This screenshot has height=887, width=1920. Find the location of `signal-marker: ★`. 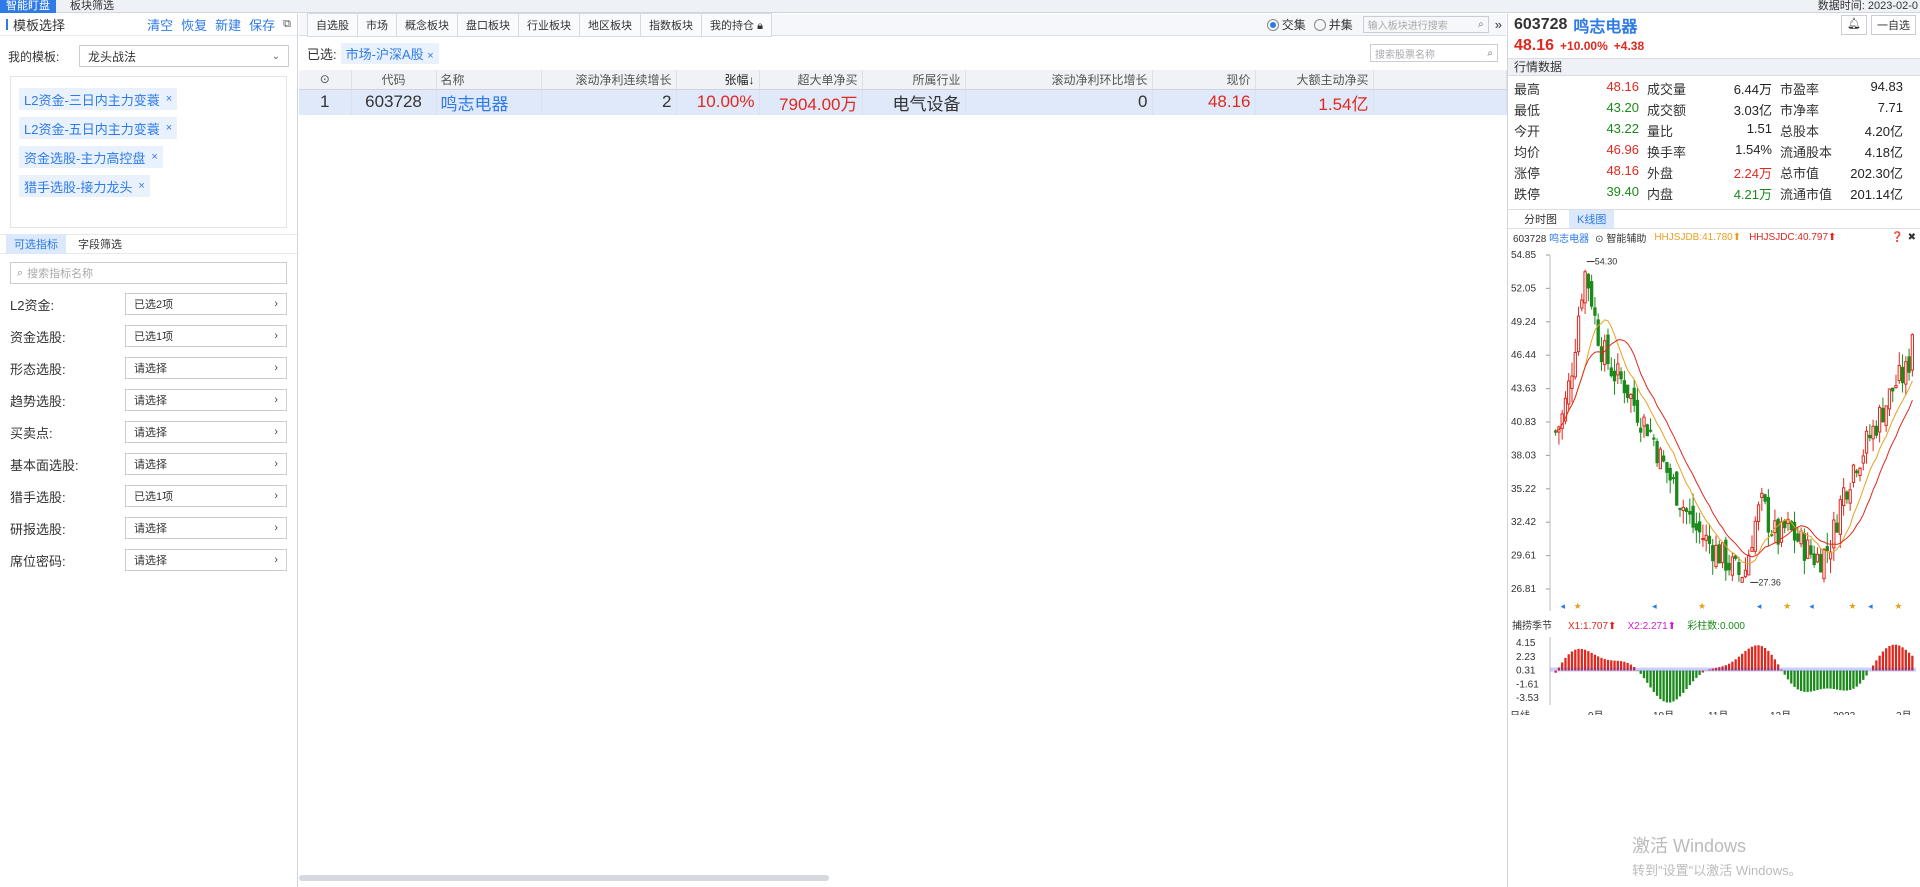

signal-marker: ★ is located at coordinates (1898, 606).